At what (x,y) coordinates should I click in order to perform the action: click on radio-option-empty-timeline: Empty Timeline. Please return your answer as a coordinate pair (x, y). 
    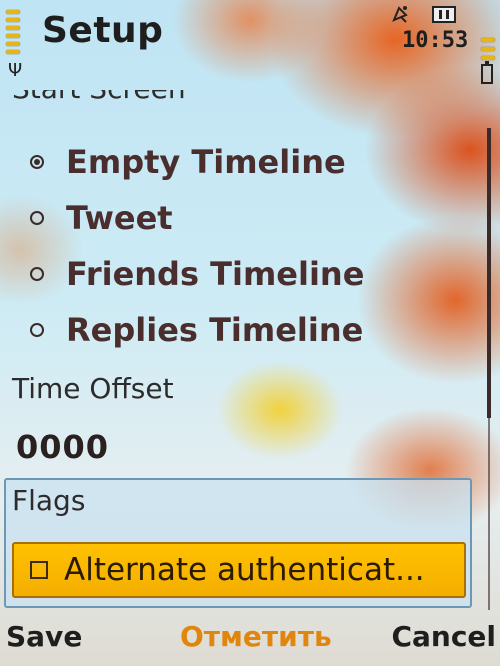
    Looking at the image, I should click on (188, 162).